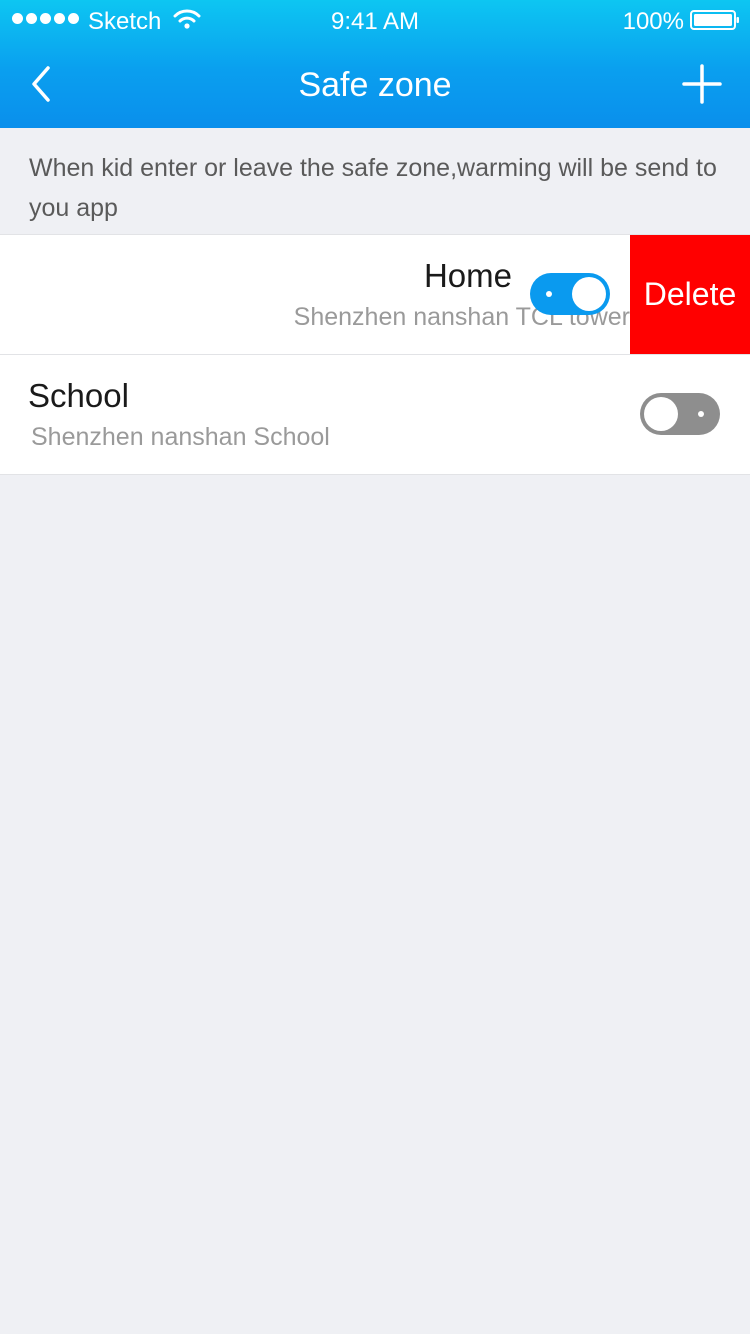 This screenshot has height=1334, width=750. What do you see at coordinates (653, 21) in the screenshot?
I see `battery-percent: 100%` at bounding box center [653, 21].